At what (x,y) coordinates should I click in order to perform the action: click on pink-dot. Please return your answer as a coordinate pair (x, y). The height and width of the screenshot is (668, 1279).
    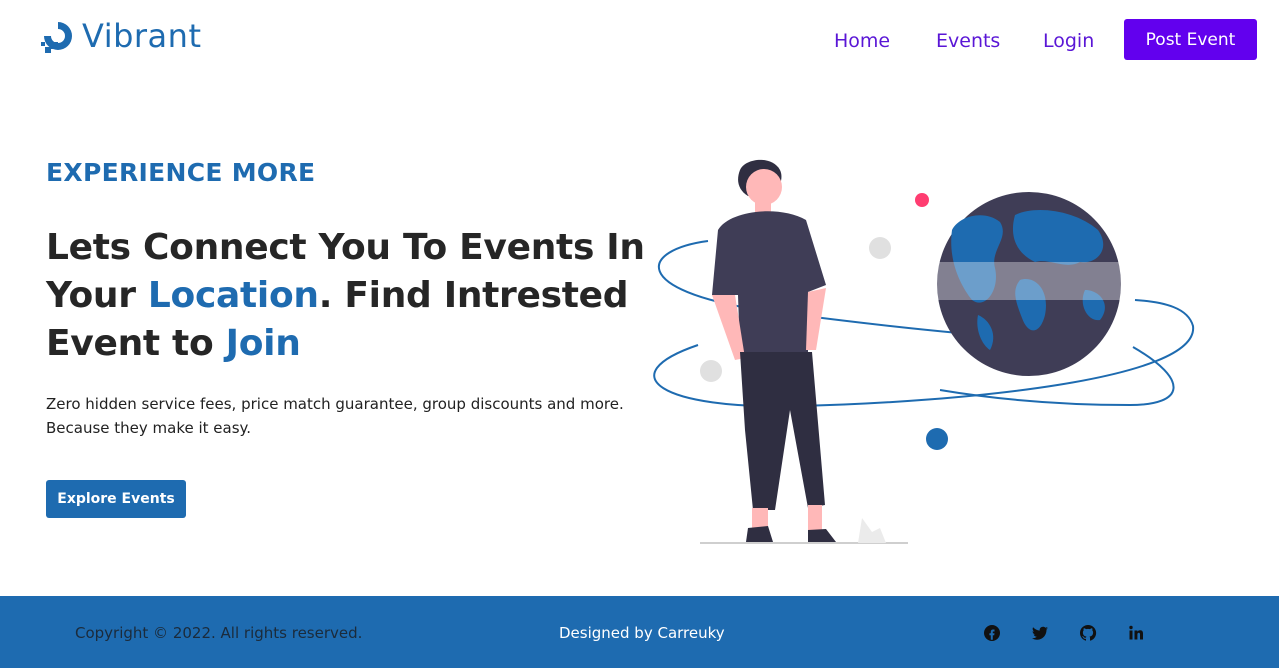
    Looking at the image, I should click on (922, 200).